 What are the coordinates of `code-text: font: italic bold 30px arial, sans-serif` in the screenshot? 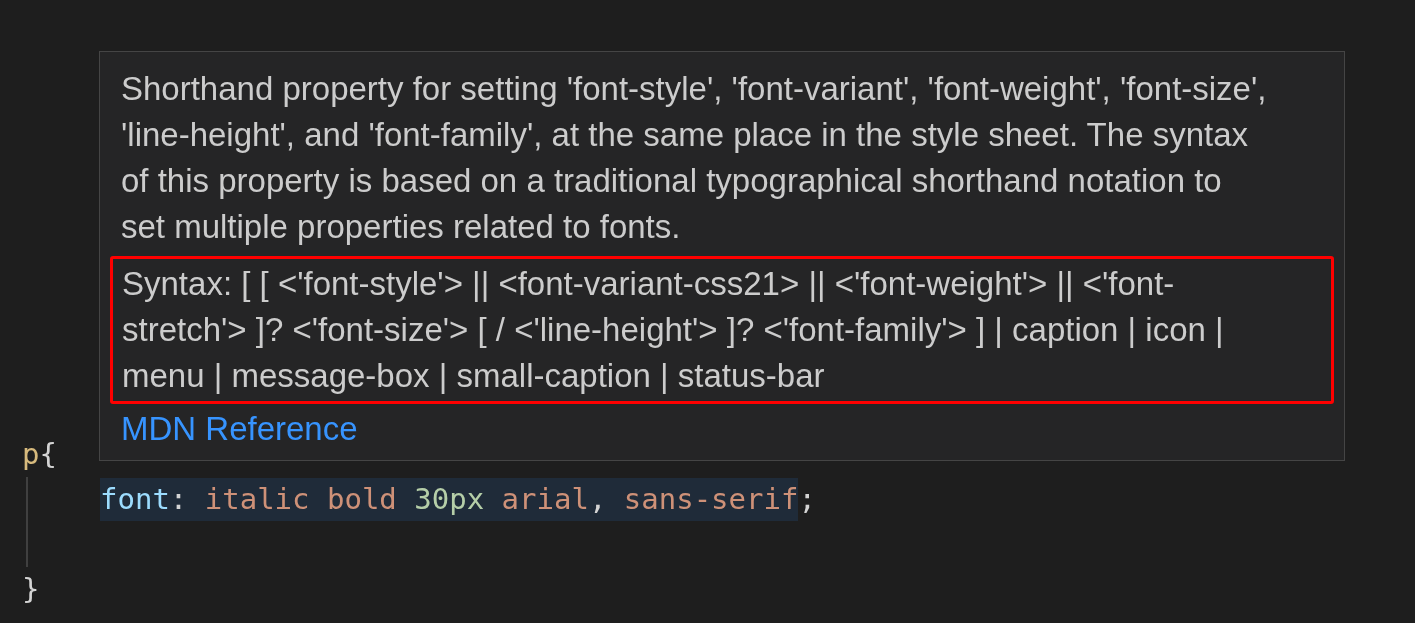 It's located at (449, 499).